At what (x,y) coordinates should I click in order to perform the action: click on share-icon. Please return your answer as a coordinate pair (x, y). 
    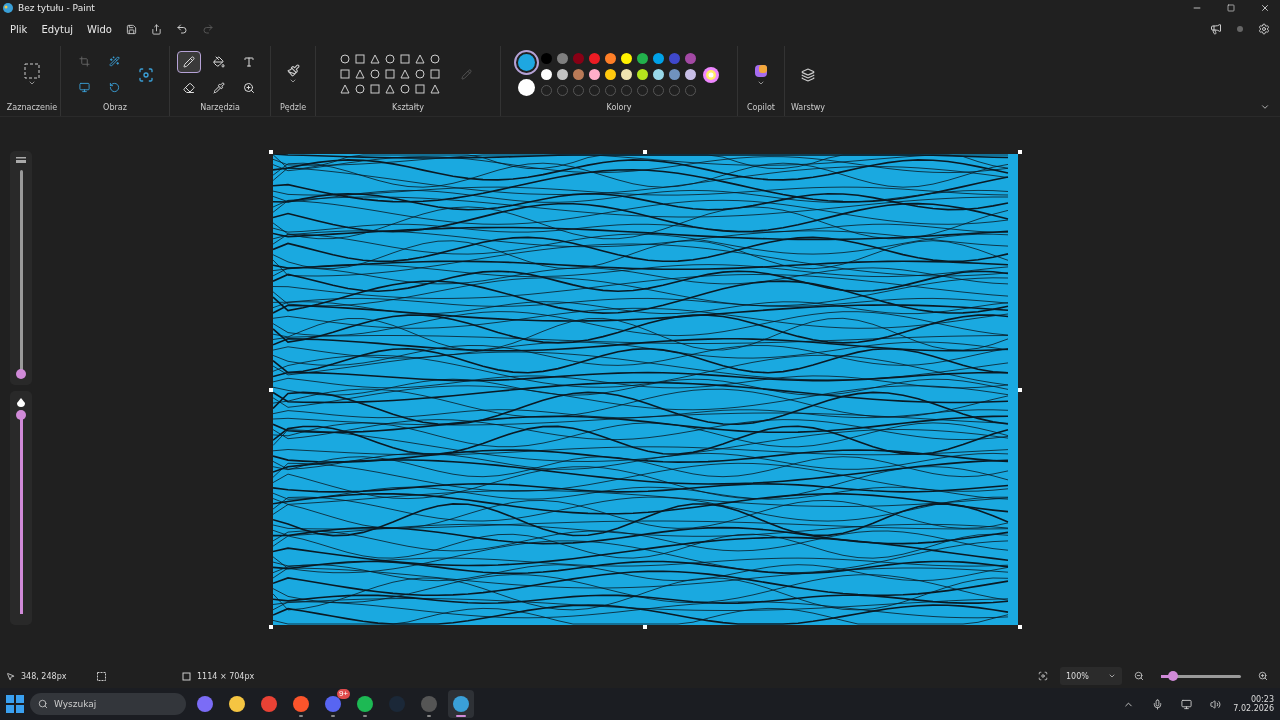
    Looking at the image, I should click on (156, 29).